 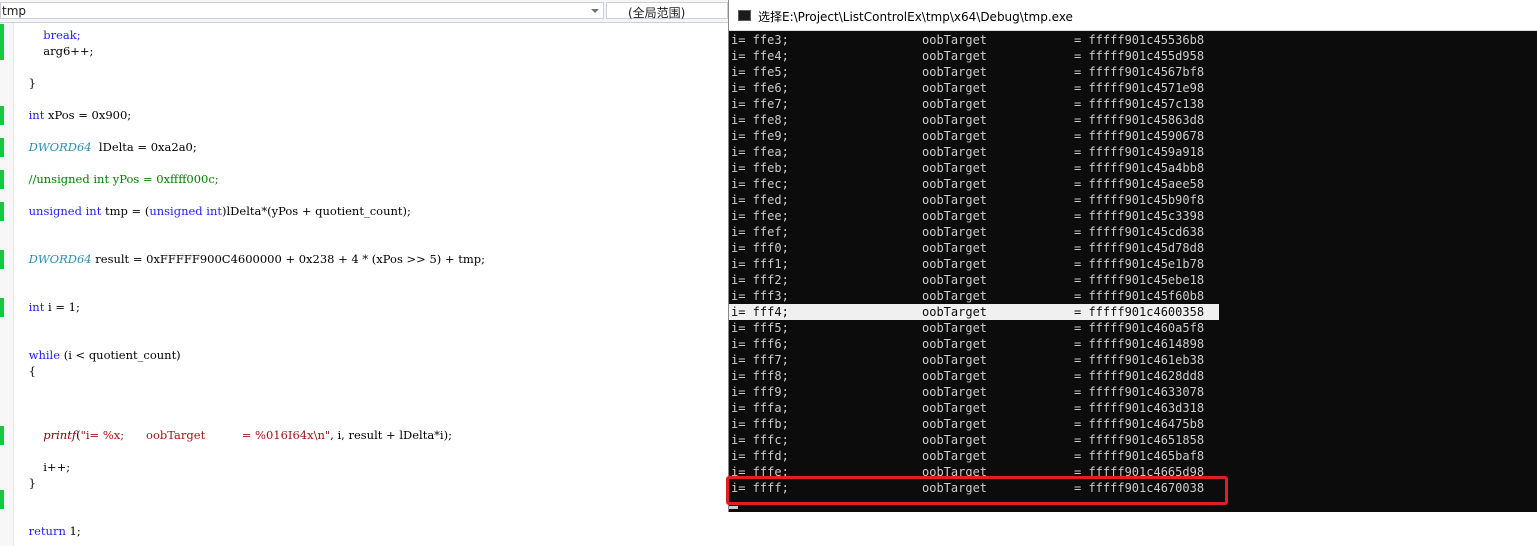 What do you see at coordinates (125, 211) in the screenshot?
I see `statement: tmp = (` at bounding box center [125, 211].